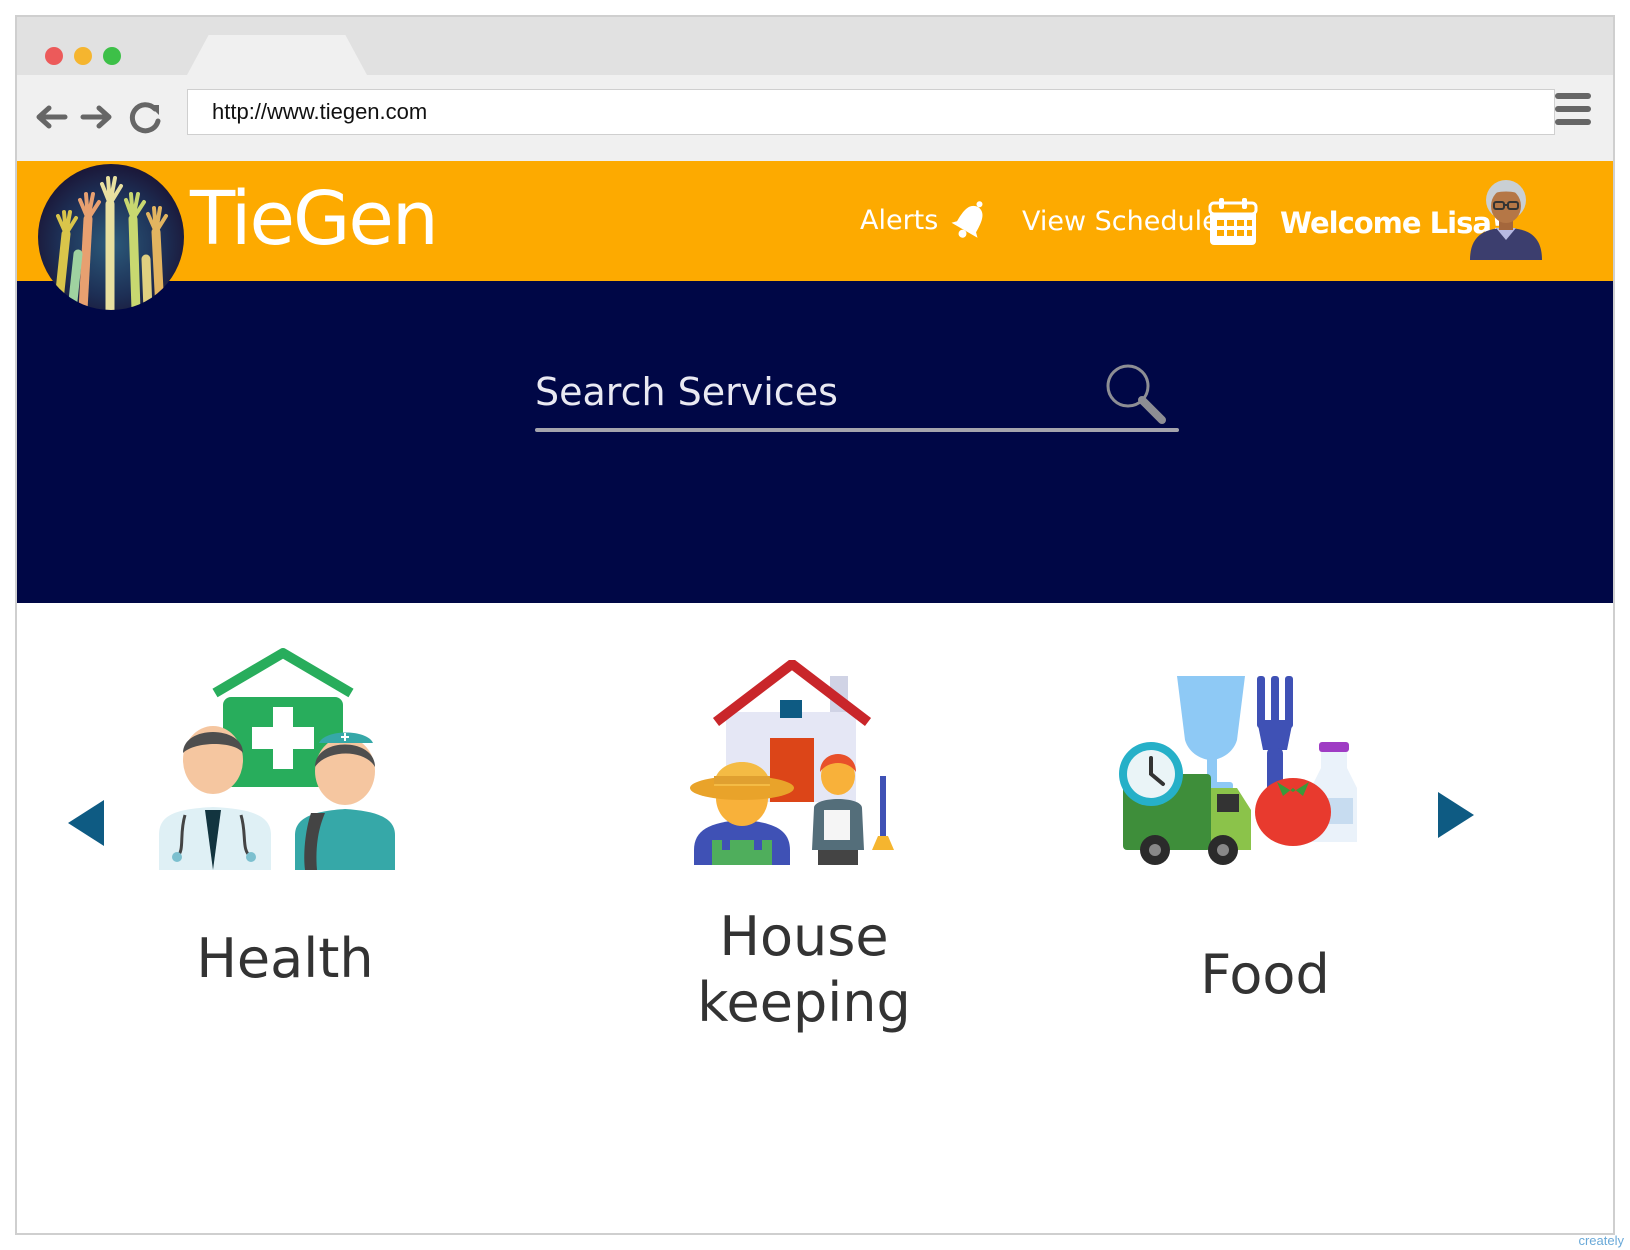 Image resolution: width=1630 pixels, height=1250 pixels. Describe the element at coordinates (792, 762) in the screenshot. I see `housekeeping-icon` at that location.